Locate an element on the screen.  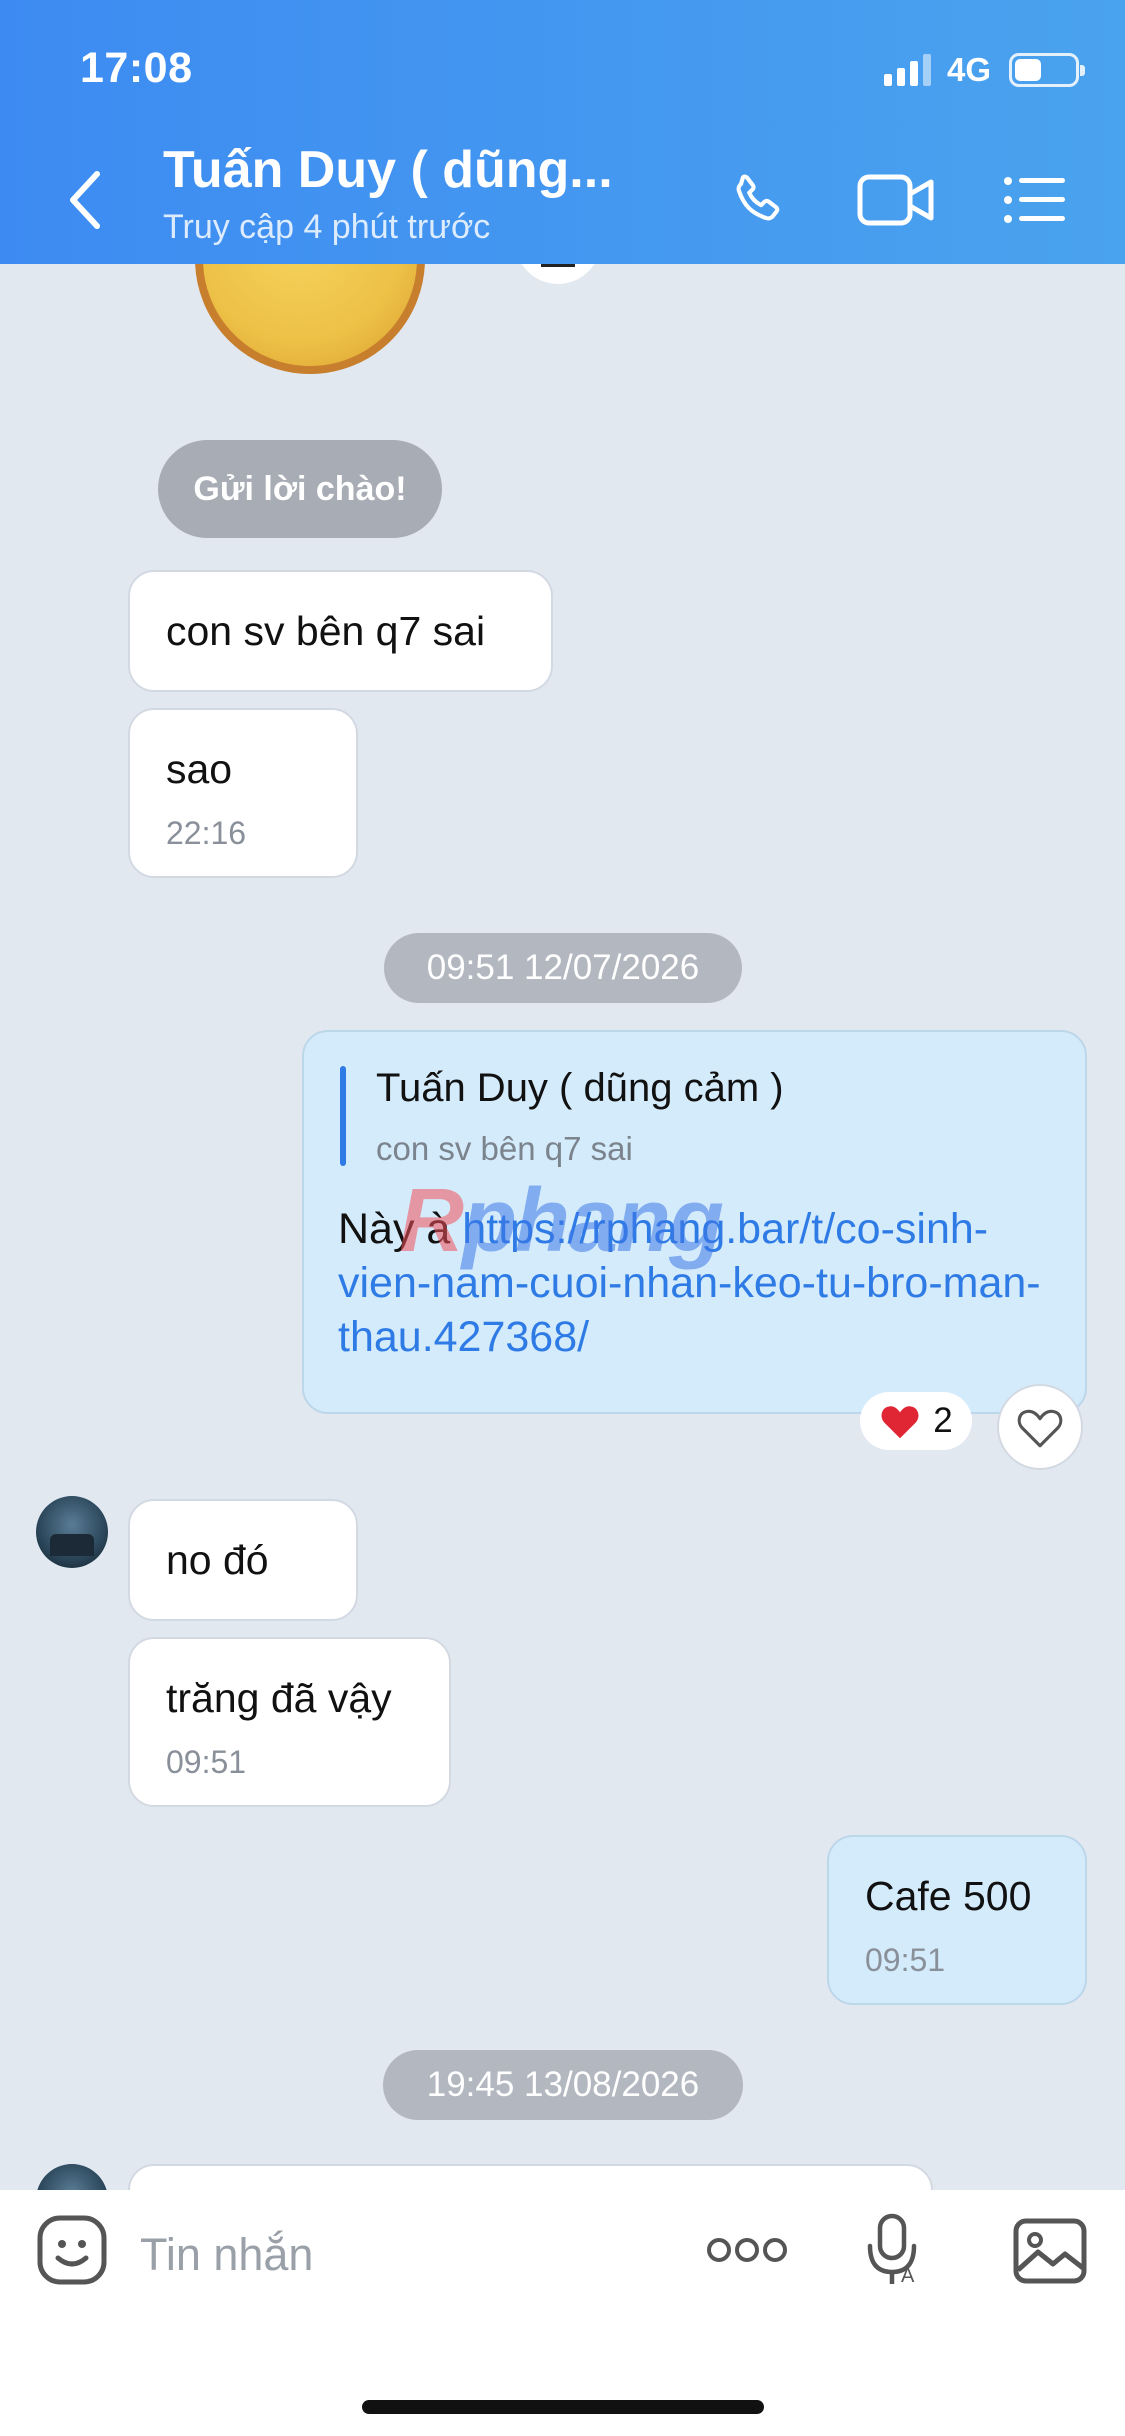
svg-text: A is located at coordinates (908, 2276).